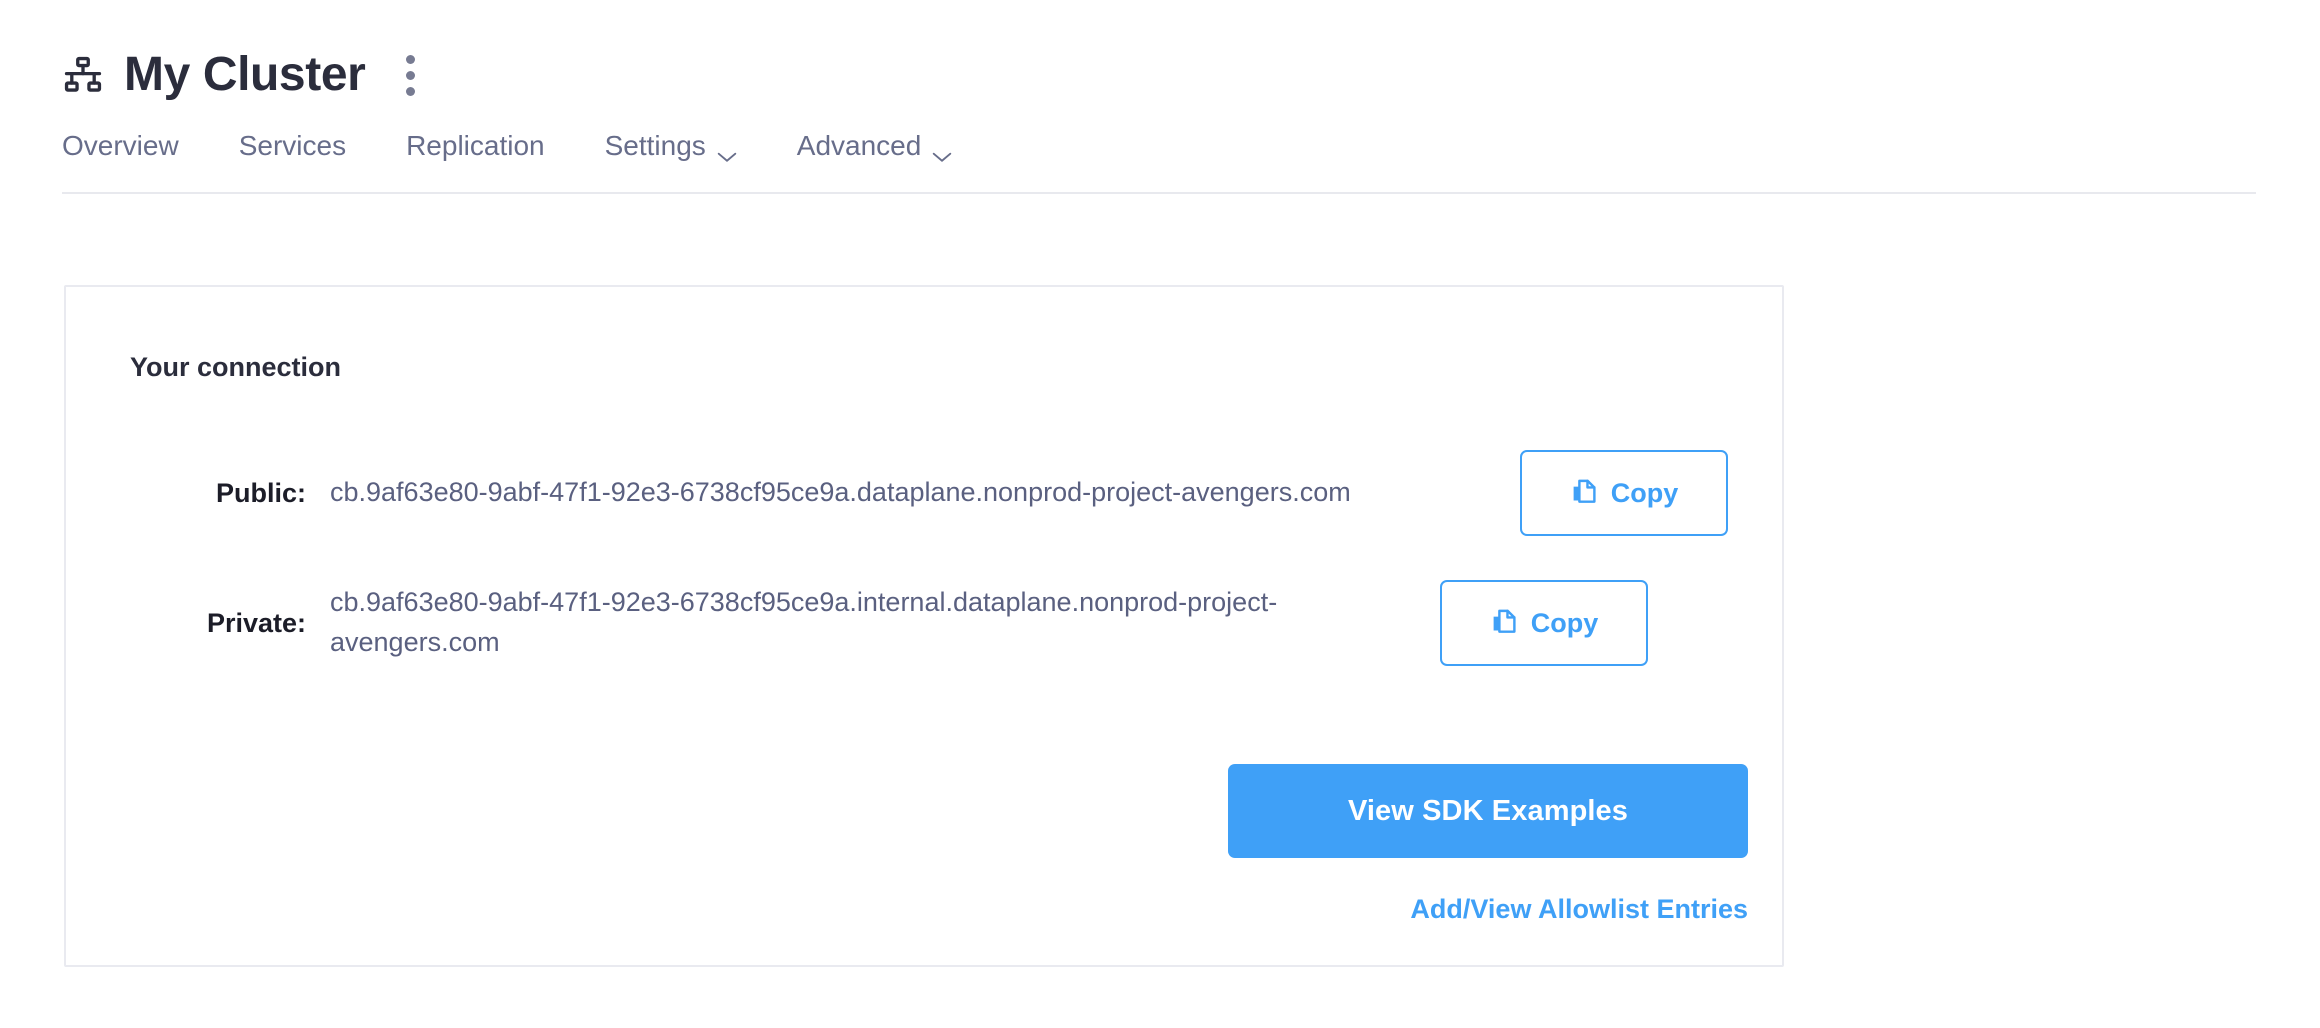 Image resolution: width=2320 pixels, height=1028 pixels. I want to click on tab-services: Services, so click(292, 149).